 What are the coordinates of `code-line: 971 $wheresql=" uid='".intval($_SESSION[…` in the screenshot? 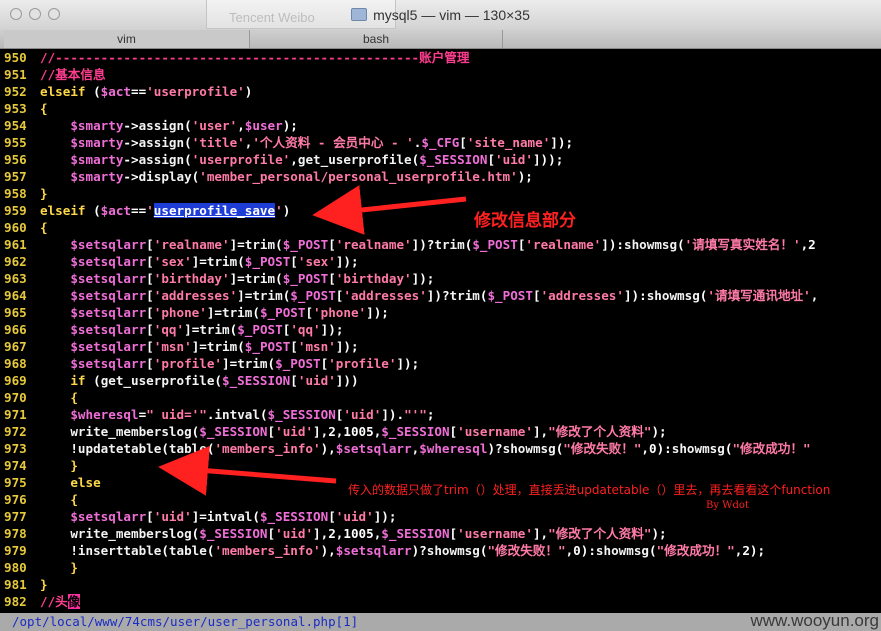 It's located at (440, 414).